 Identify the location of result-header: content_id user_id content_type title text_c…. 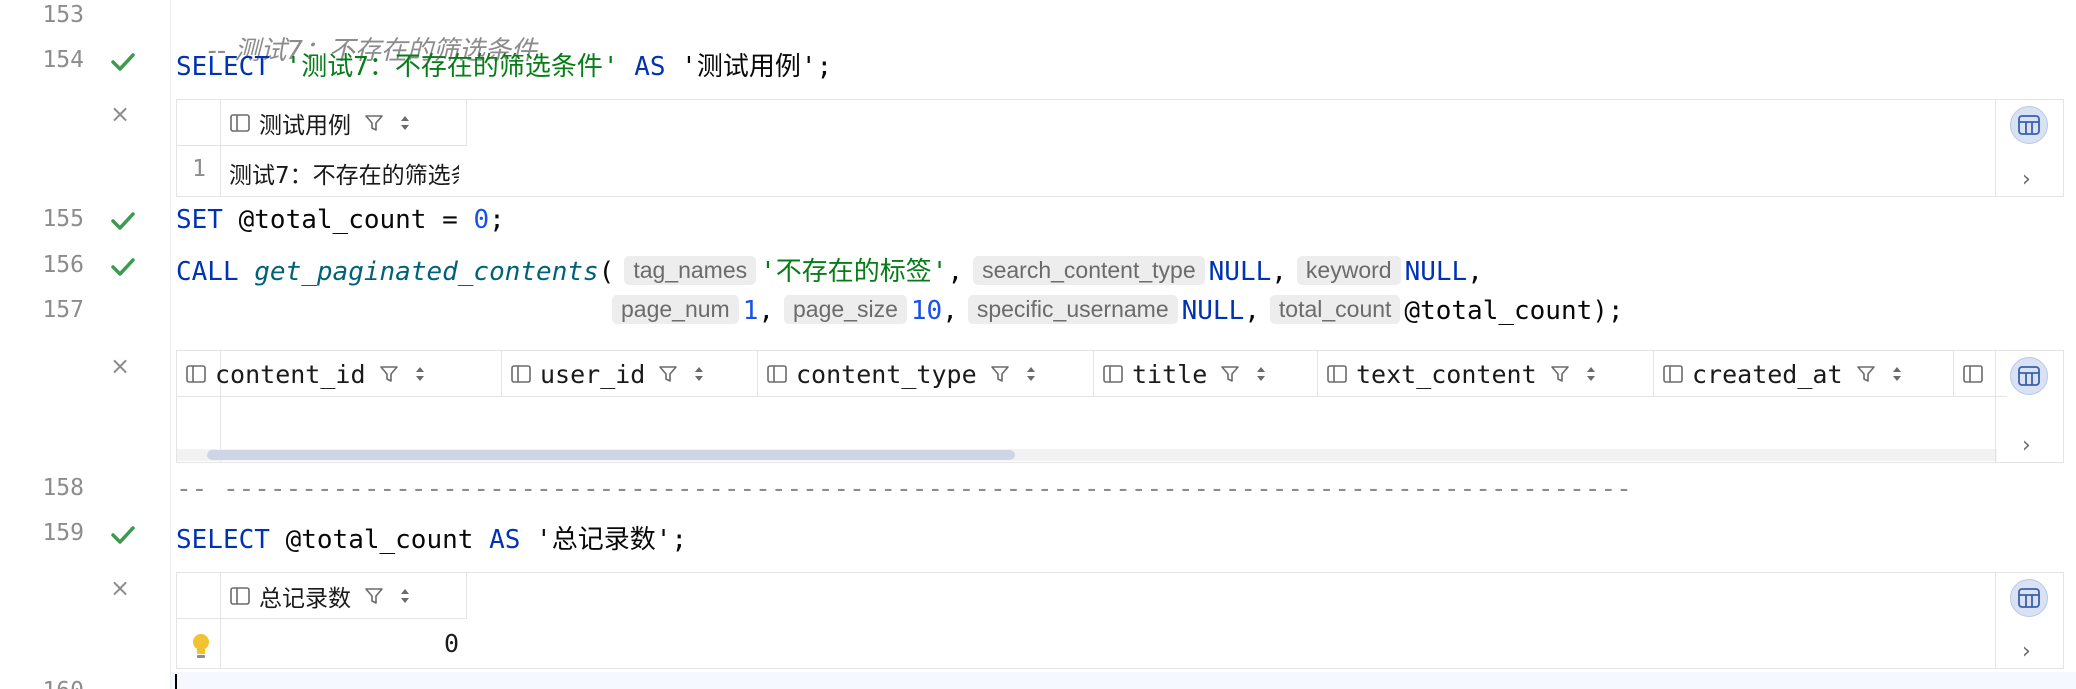
(1092, 374).